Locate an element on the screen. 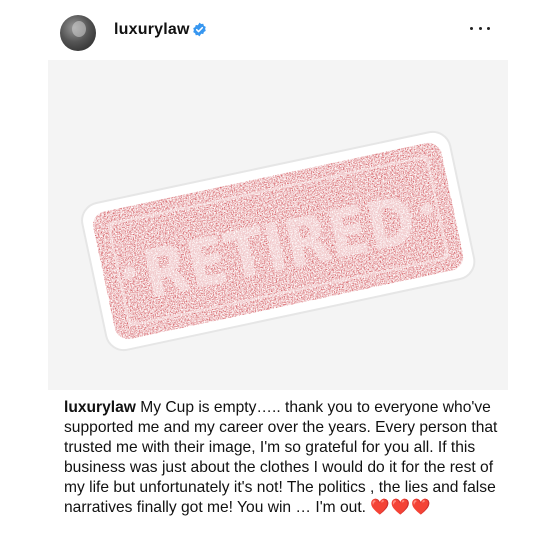 This screenshot has height=552, width=555. post-header: luxurylaw is located at coordinates (277, 30).